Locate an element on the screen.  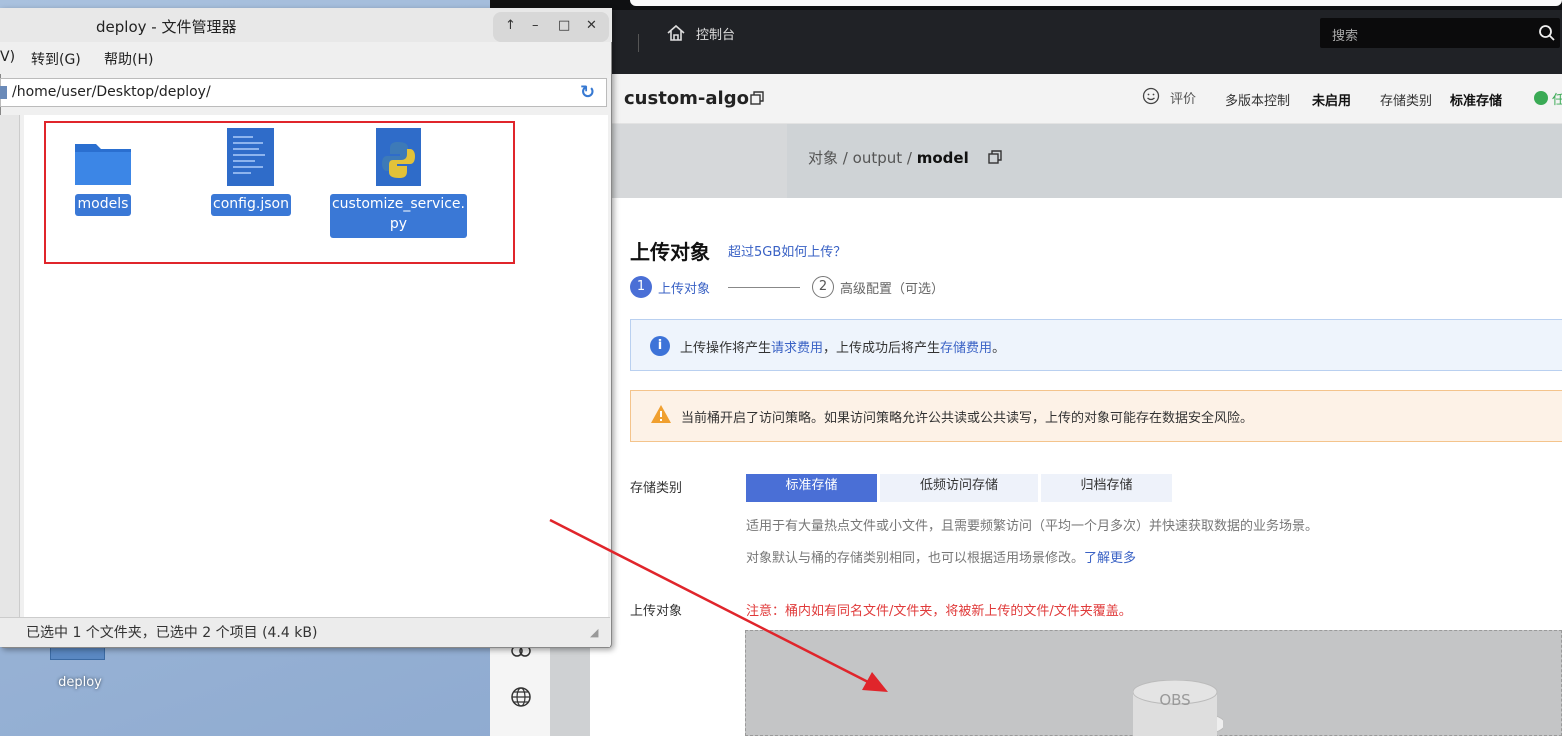
obs-cloud-icon: OBS is located at coordinates (1178, 708).